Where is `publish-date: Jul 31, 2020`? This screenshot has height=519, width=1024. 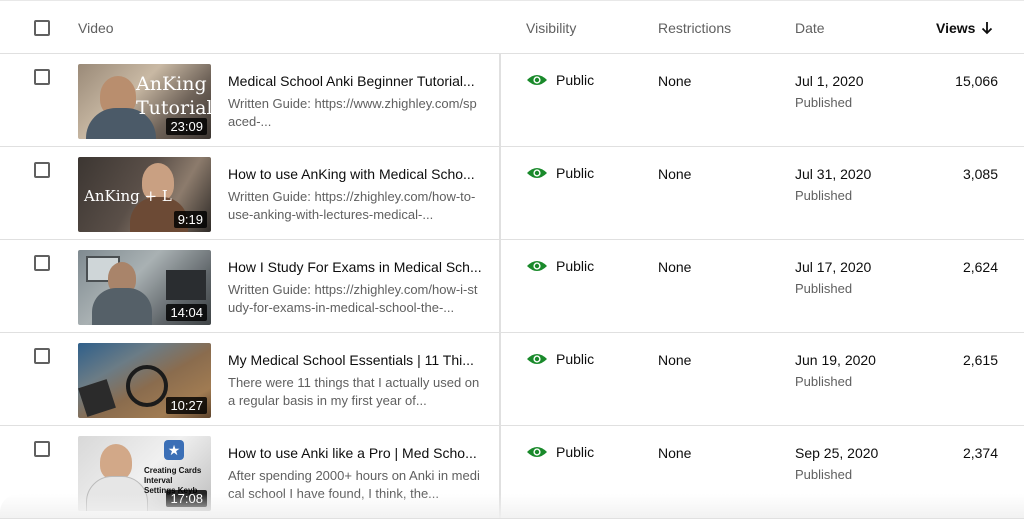
publish-date: Jul 31, 2020 is located at coordinates (833, 174).